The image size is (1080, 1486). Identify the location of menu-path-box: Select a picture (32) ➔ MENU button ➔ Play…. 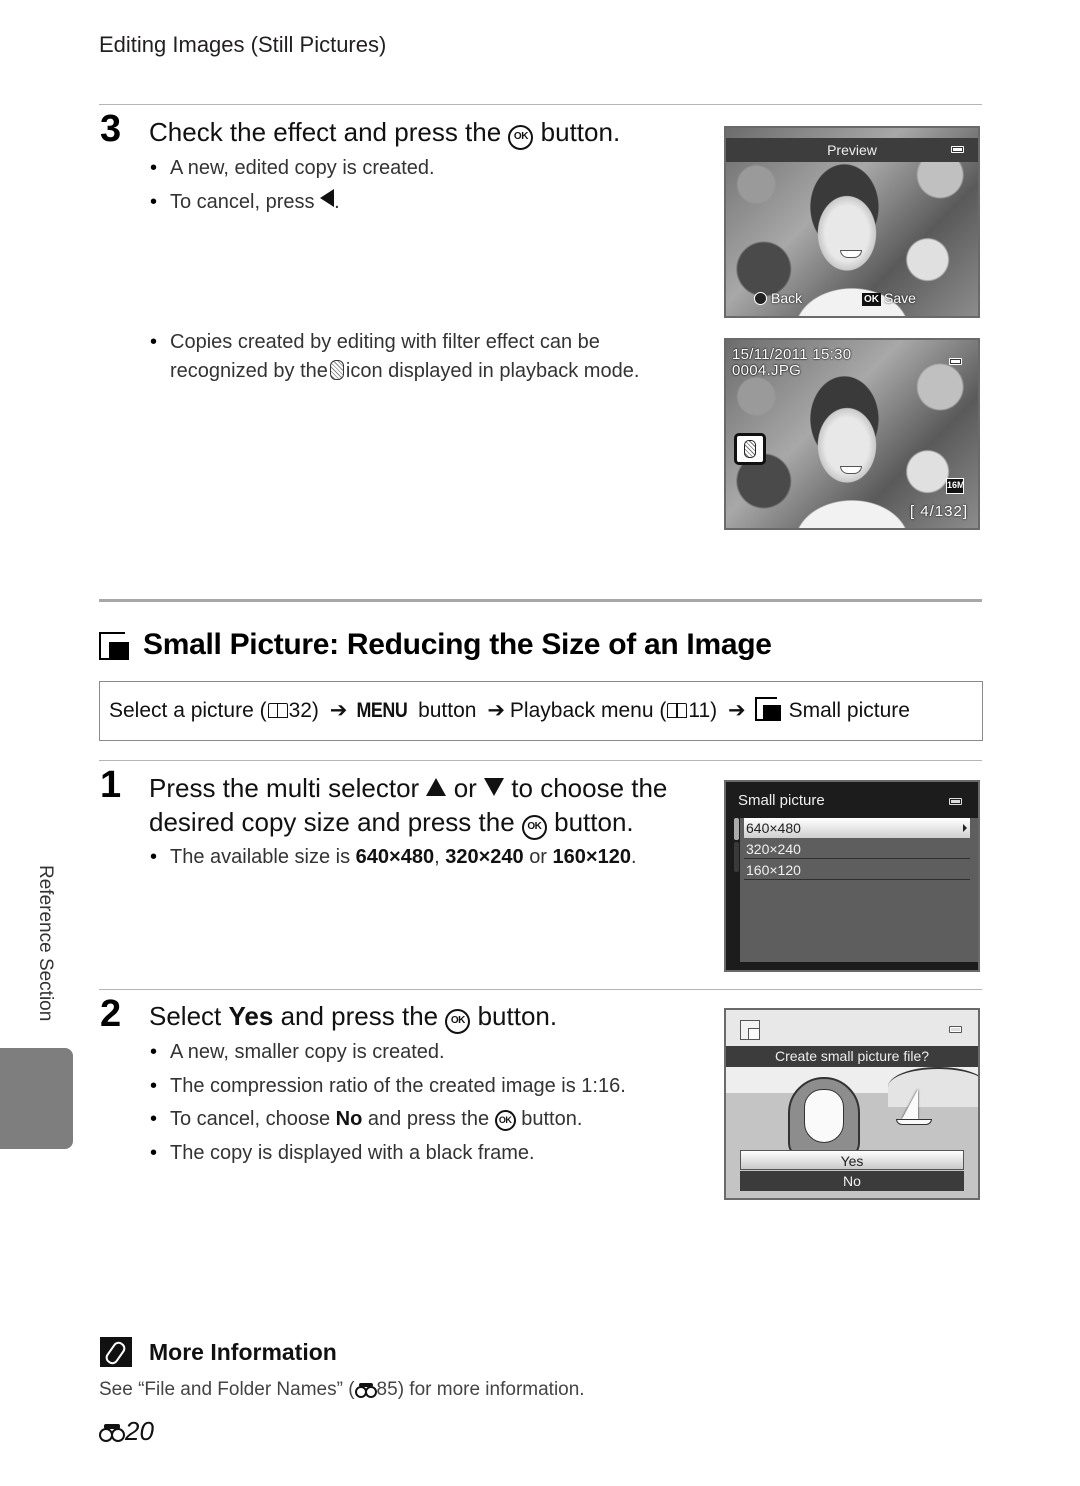
(541, 711).